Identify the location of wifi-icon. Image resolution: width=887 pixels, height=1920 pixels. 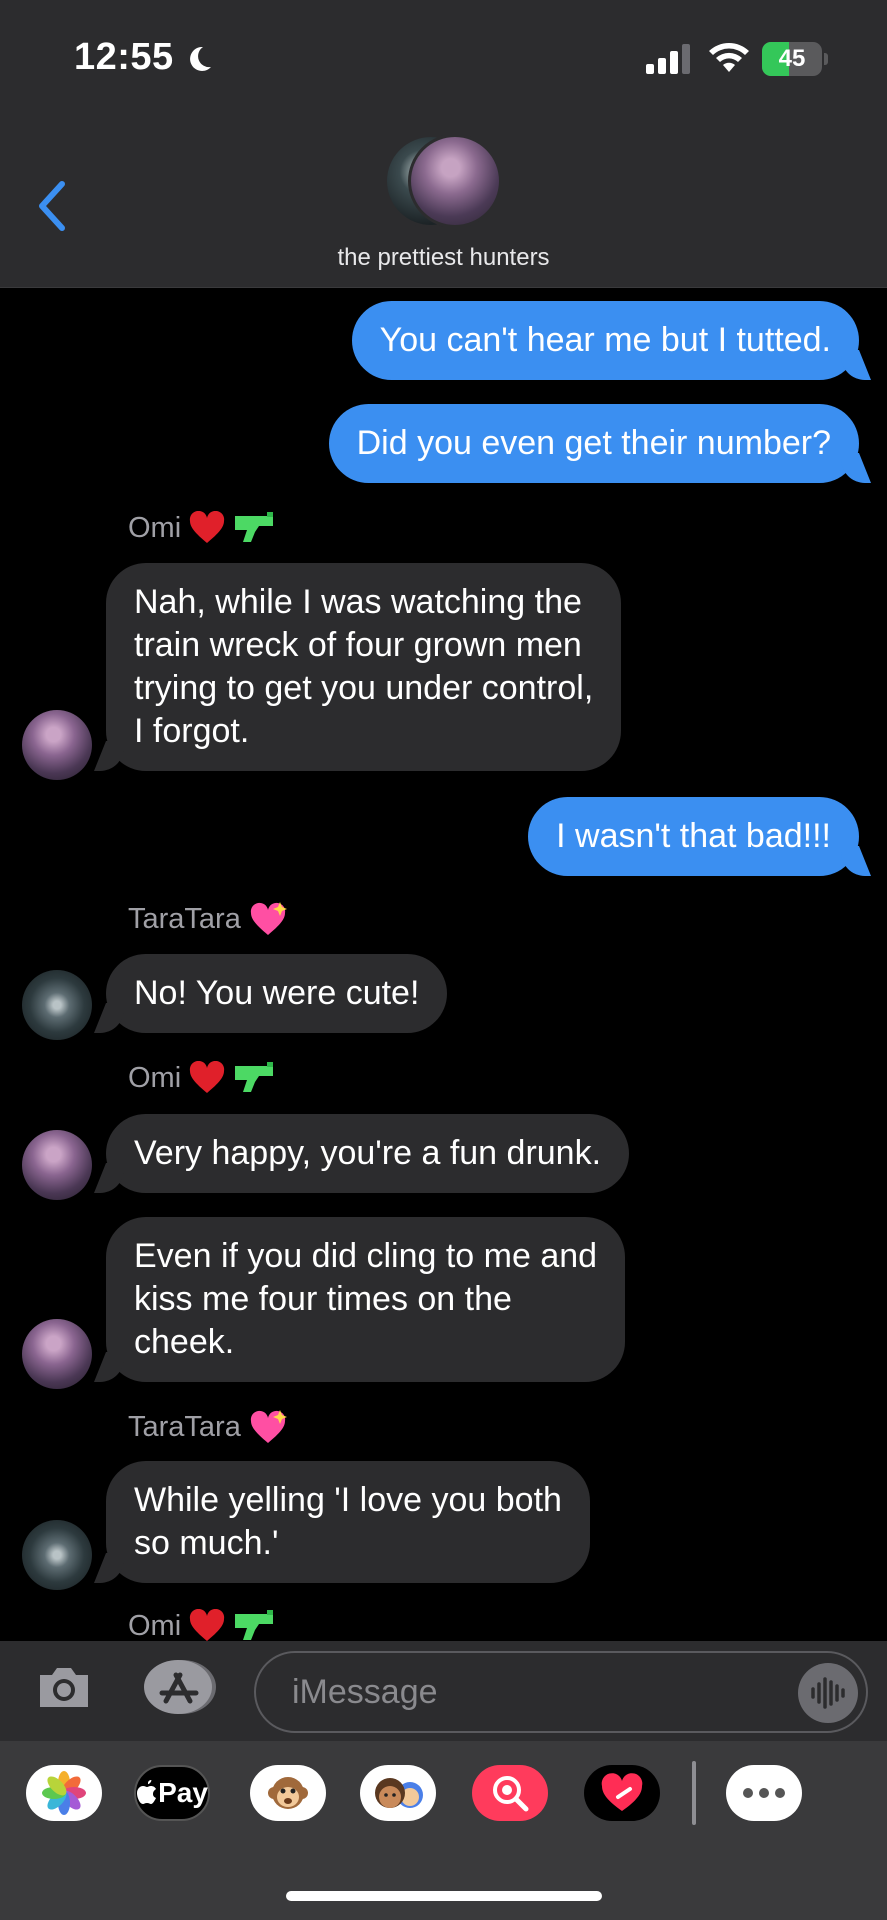
(729, 57).